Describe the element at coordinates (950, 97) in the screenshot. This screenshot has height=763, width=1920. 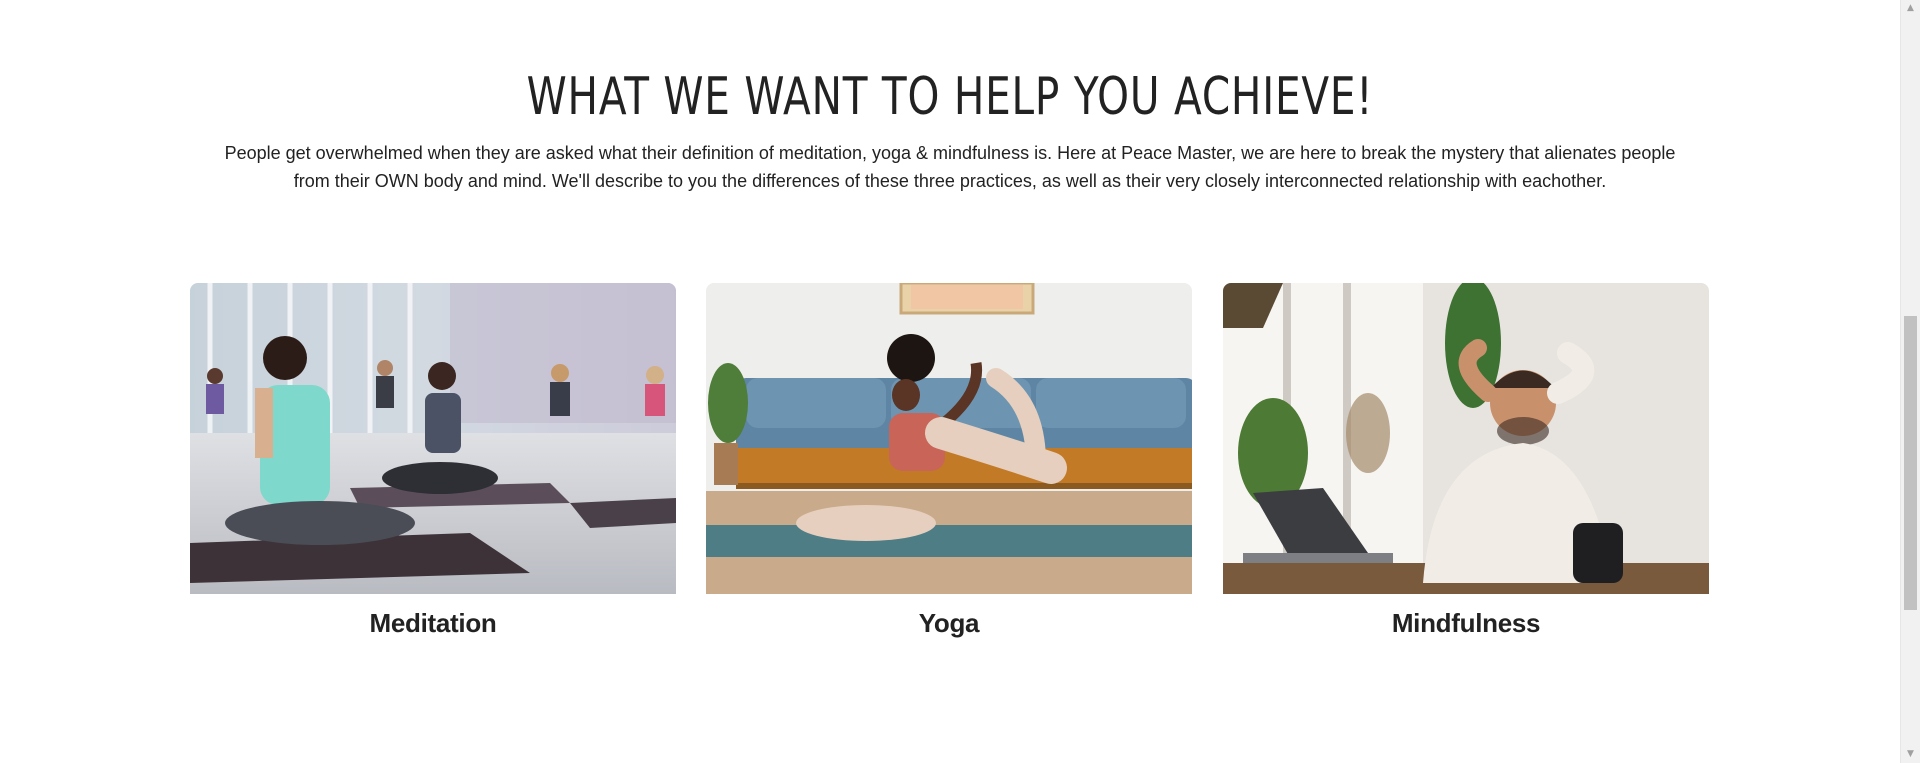
I see `section-title: WHAT WE WANT TO HELP YOU ACHIEVE!` at that location.